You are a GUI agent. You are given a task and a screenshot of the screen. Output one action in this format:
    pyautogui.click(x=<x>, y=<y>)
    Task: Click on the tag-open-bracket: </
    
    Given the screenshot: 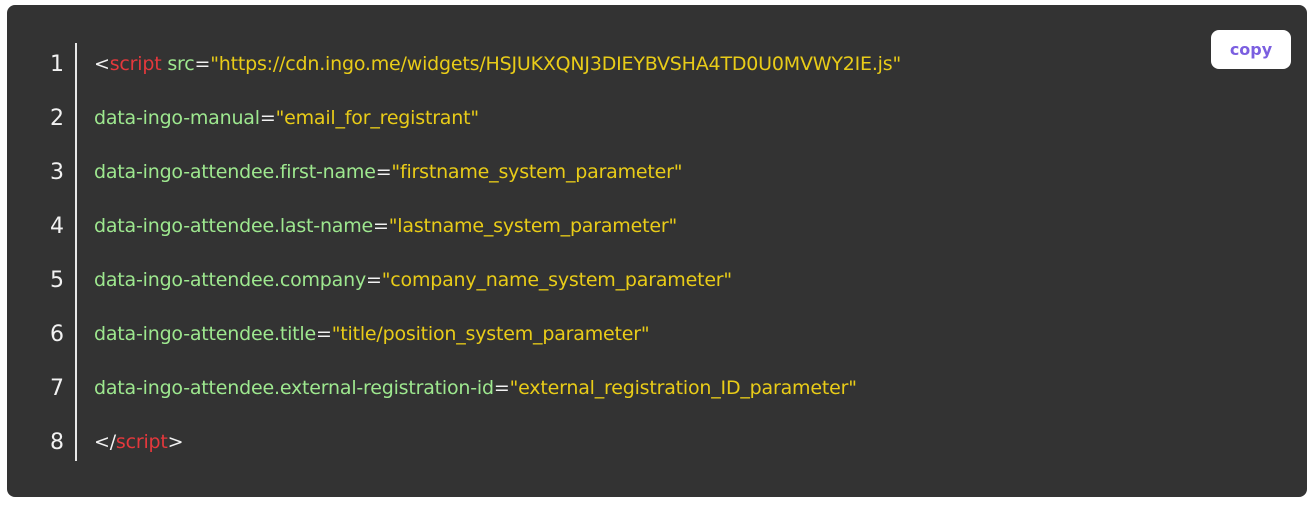 What is the action you would take?
    pyautogui.click(x=105, y=442)
    